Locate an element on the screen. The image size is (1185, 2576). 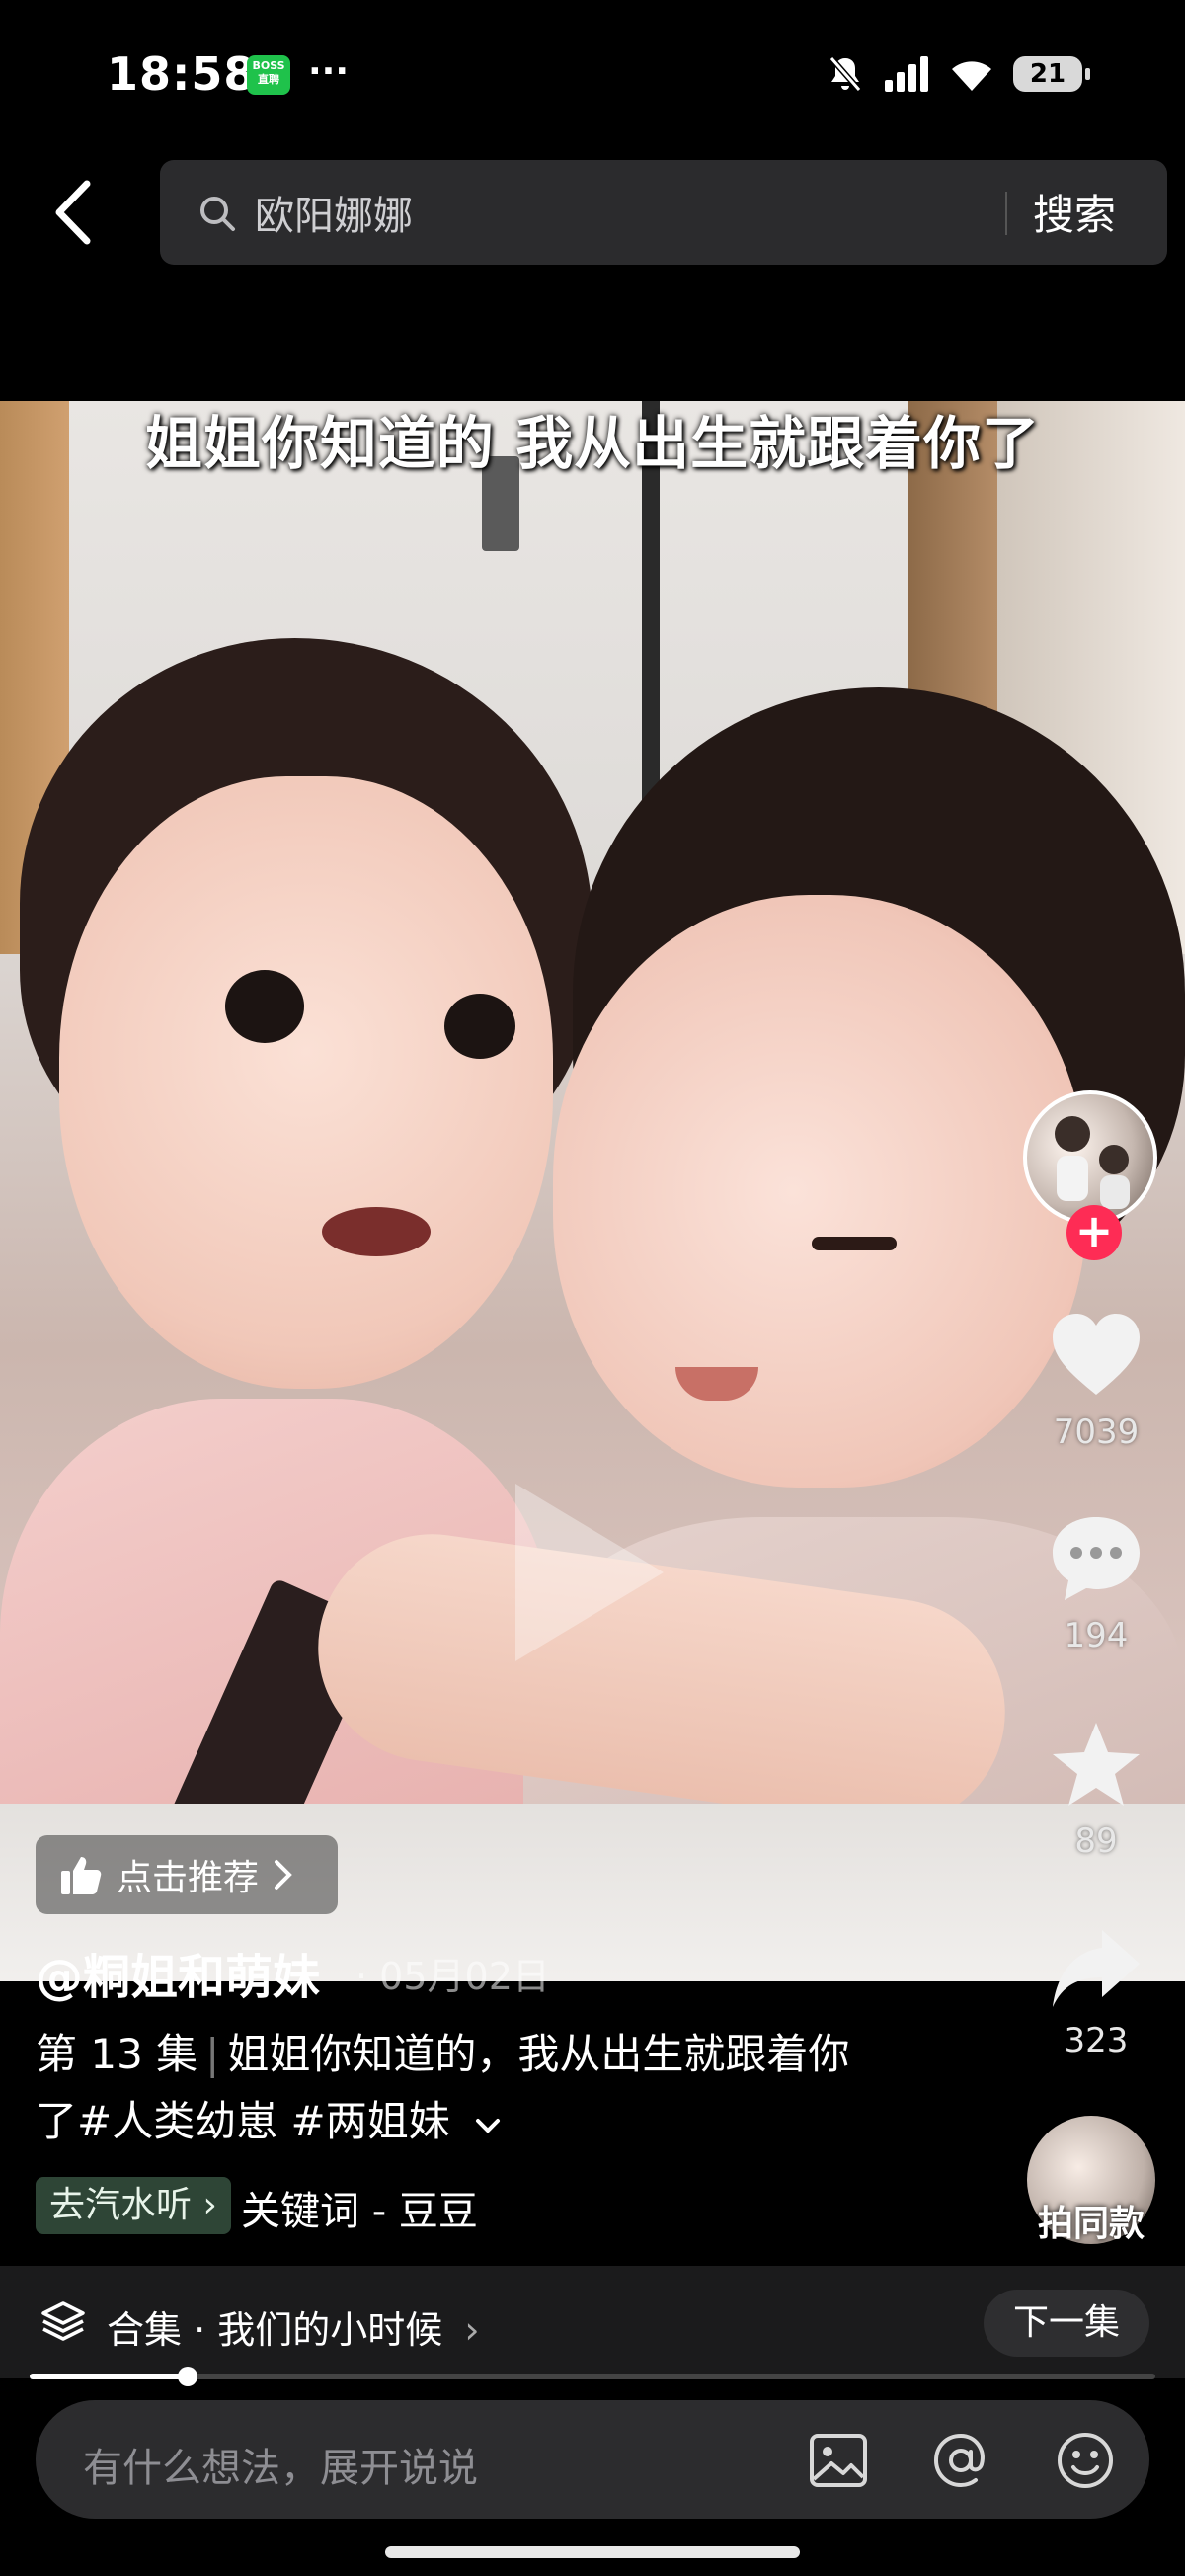
follow-button: + is located at coordinates (1094, 1232).